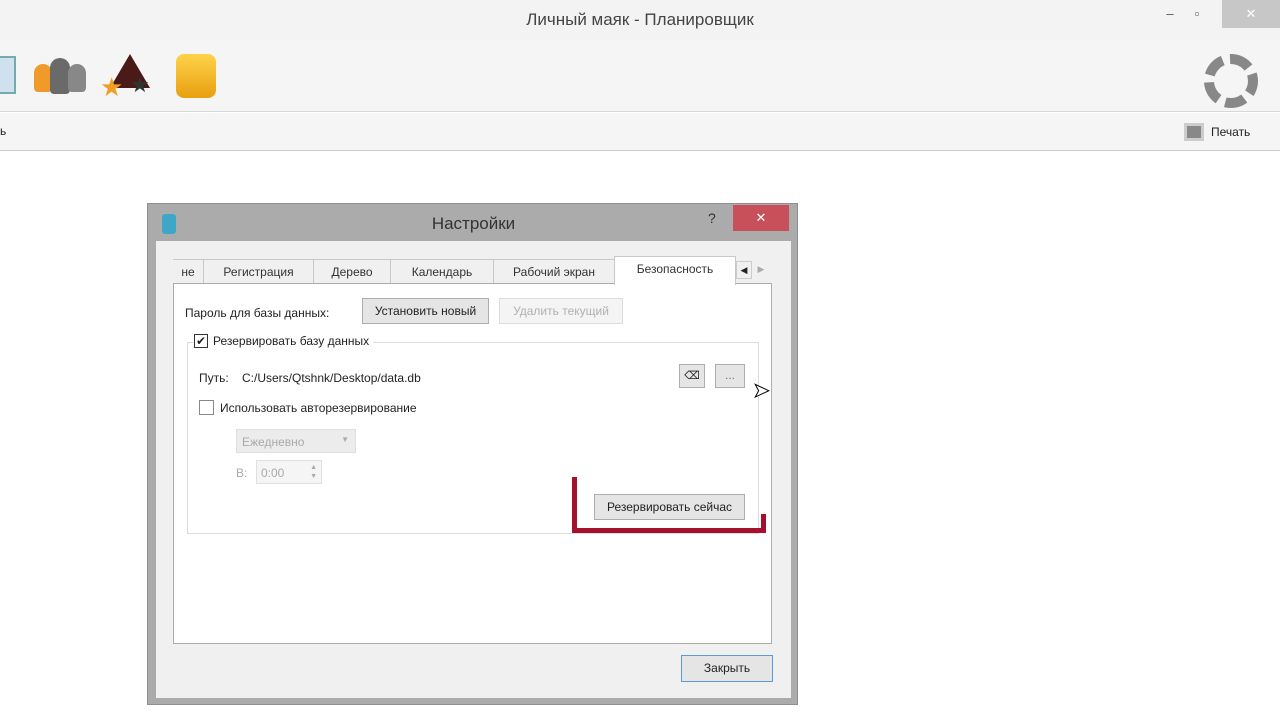 The width and height of the screenshot is (1280, 720). I want to click on backup-checkbox-label: Резервировать базу данных, so click(291, 341).